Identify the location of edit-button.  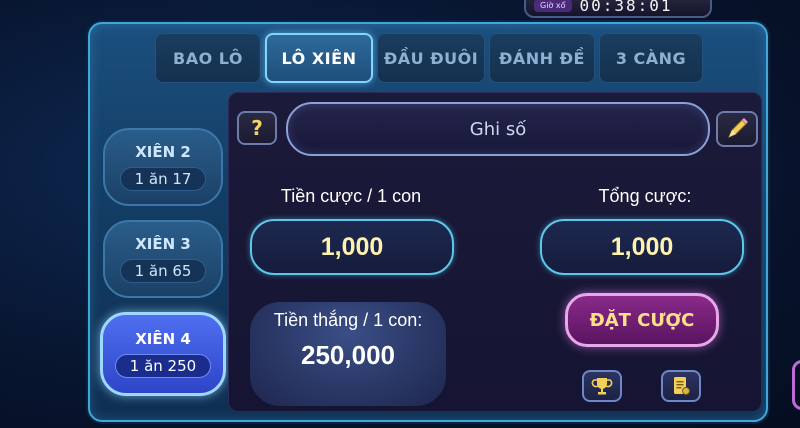
(737, 129).